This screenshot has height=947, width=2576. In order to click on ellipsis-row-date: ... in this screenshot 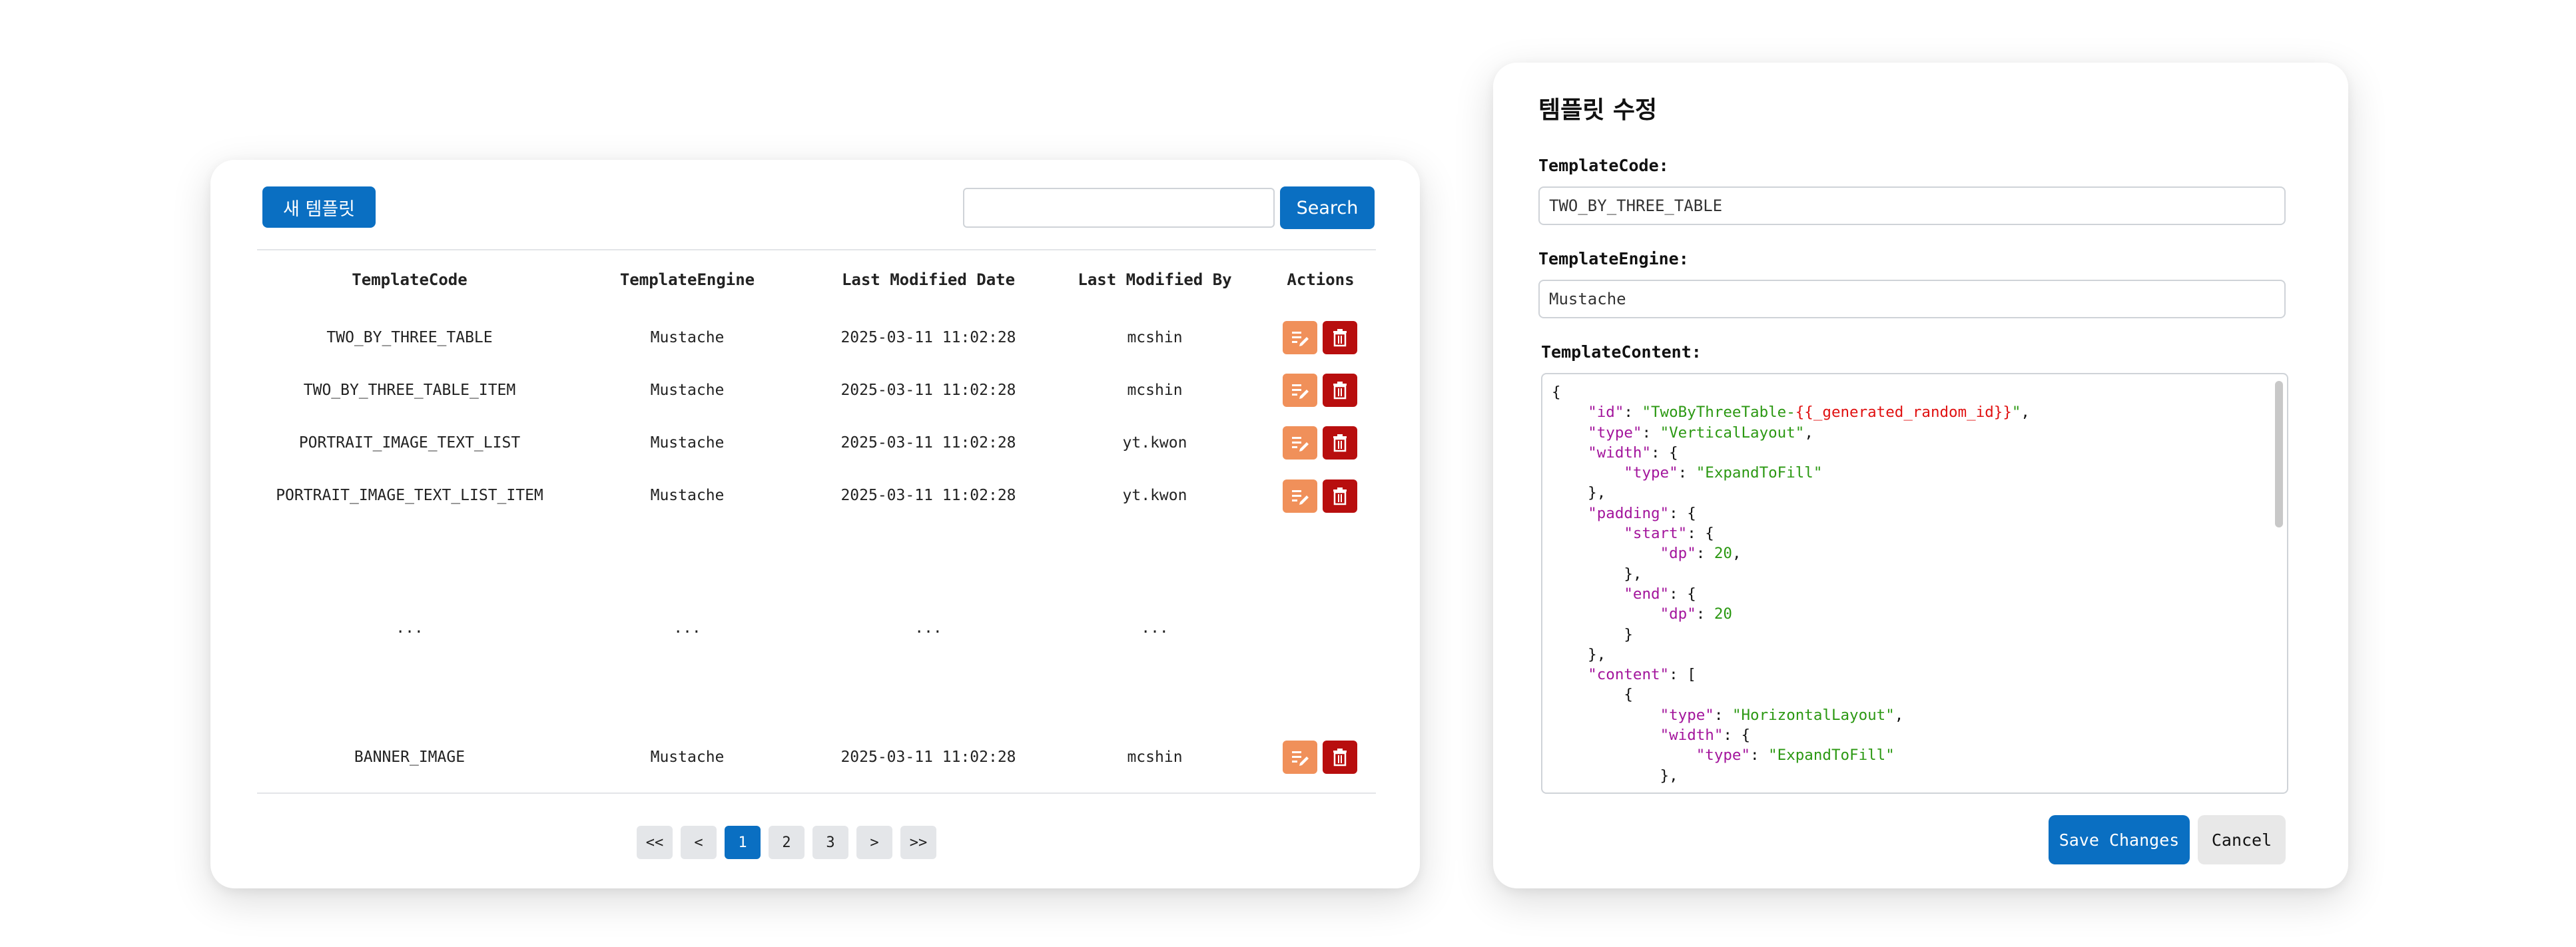, I will do `click(928, 628)`.